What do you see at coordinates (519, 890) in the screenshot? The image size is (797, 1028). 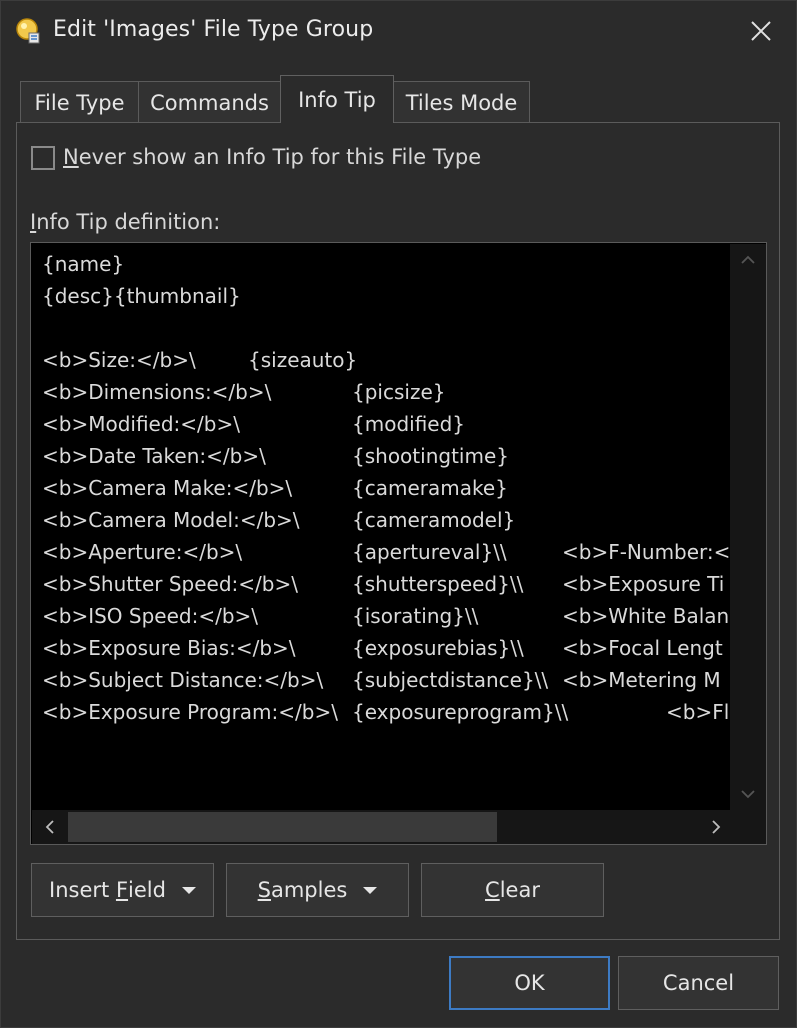 I see `clear-label-post: lear` at bounding box center [519, 890].